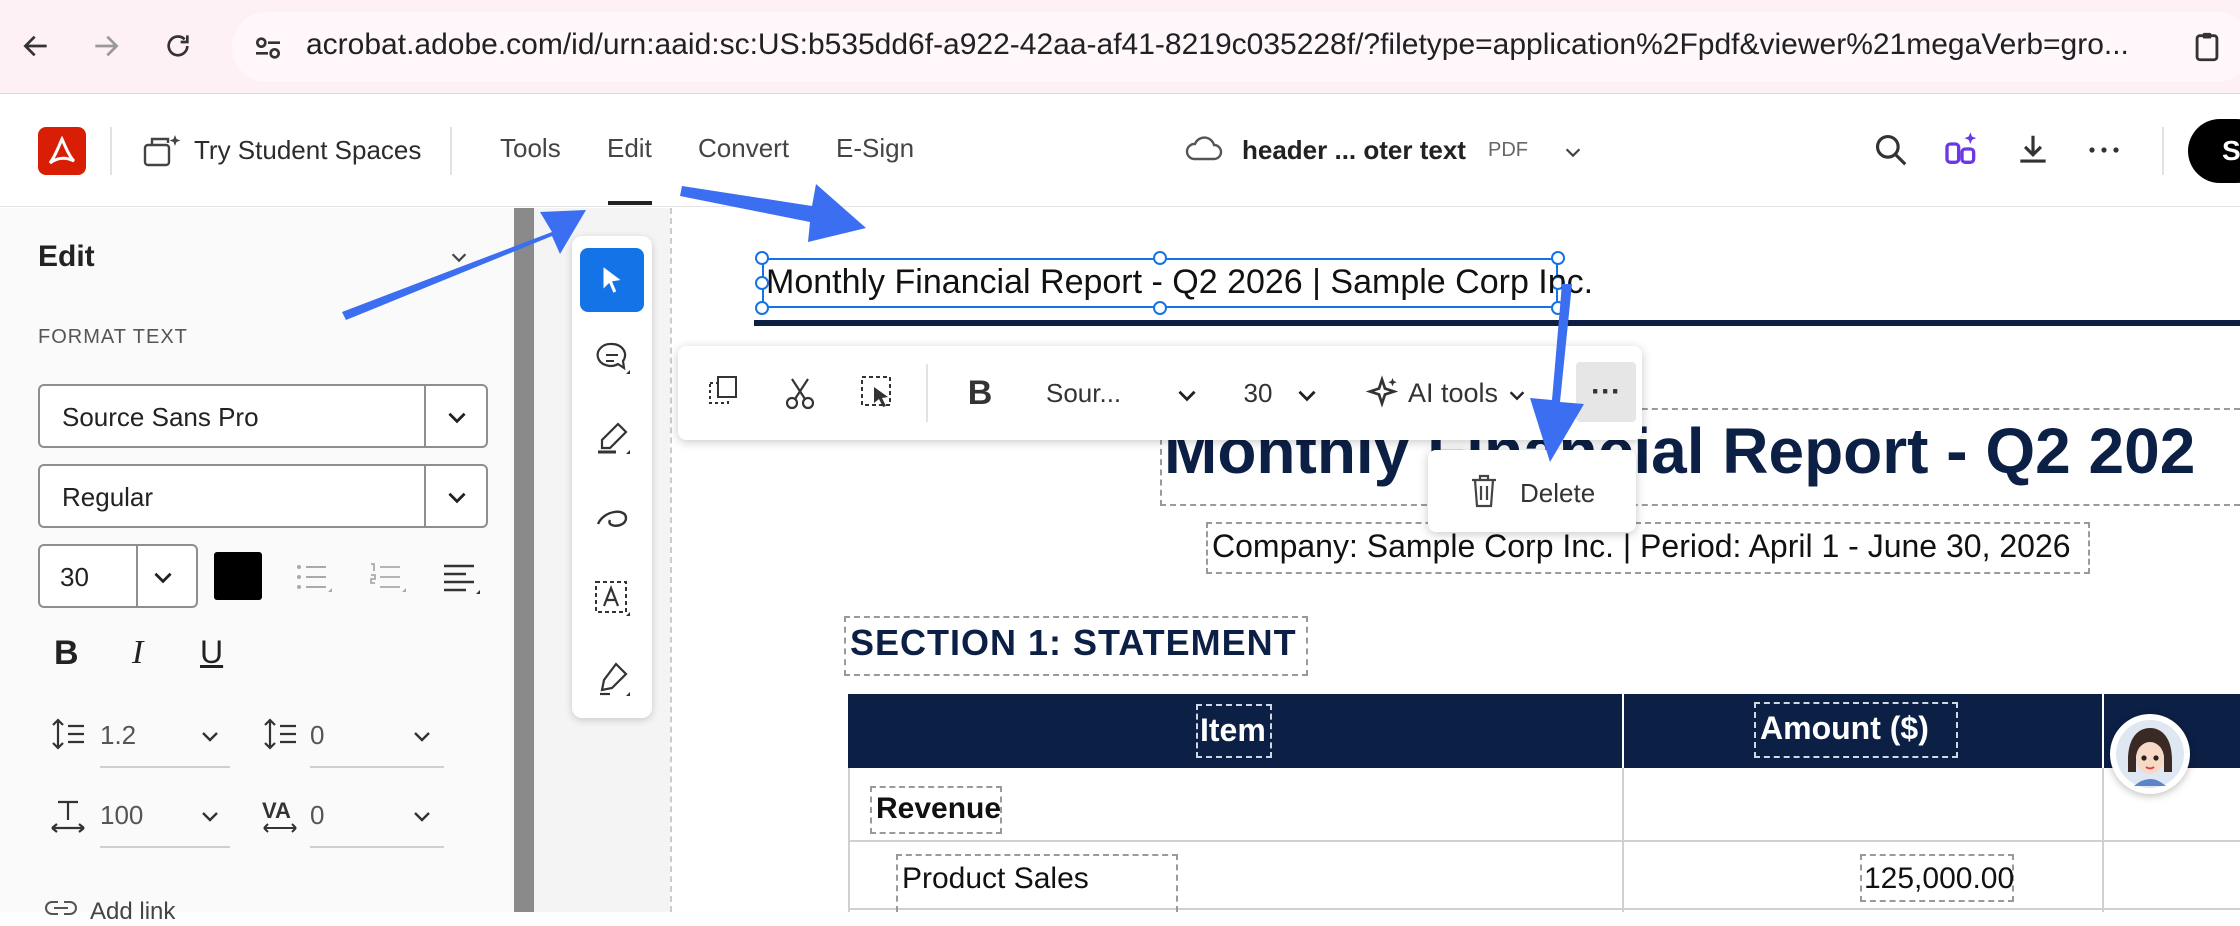 Image resolution: width=2240 pixels, height=926 pixels. I want to click on ai-sparkle-icon, so click(1382, 391).